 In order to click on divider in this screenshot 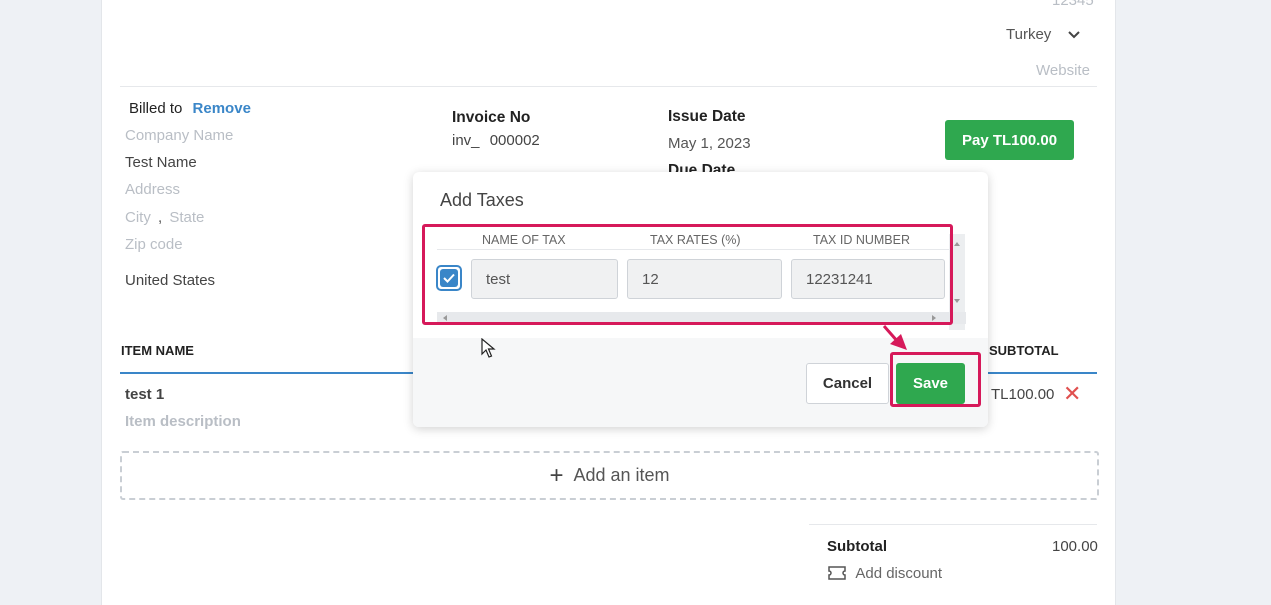, I will do `click(608, 86)`.